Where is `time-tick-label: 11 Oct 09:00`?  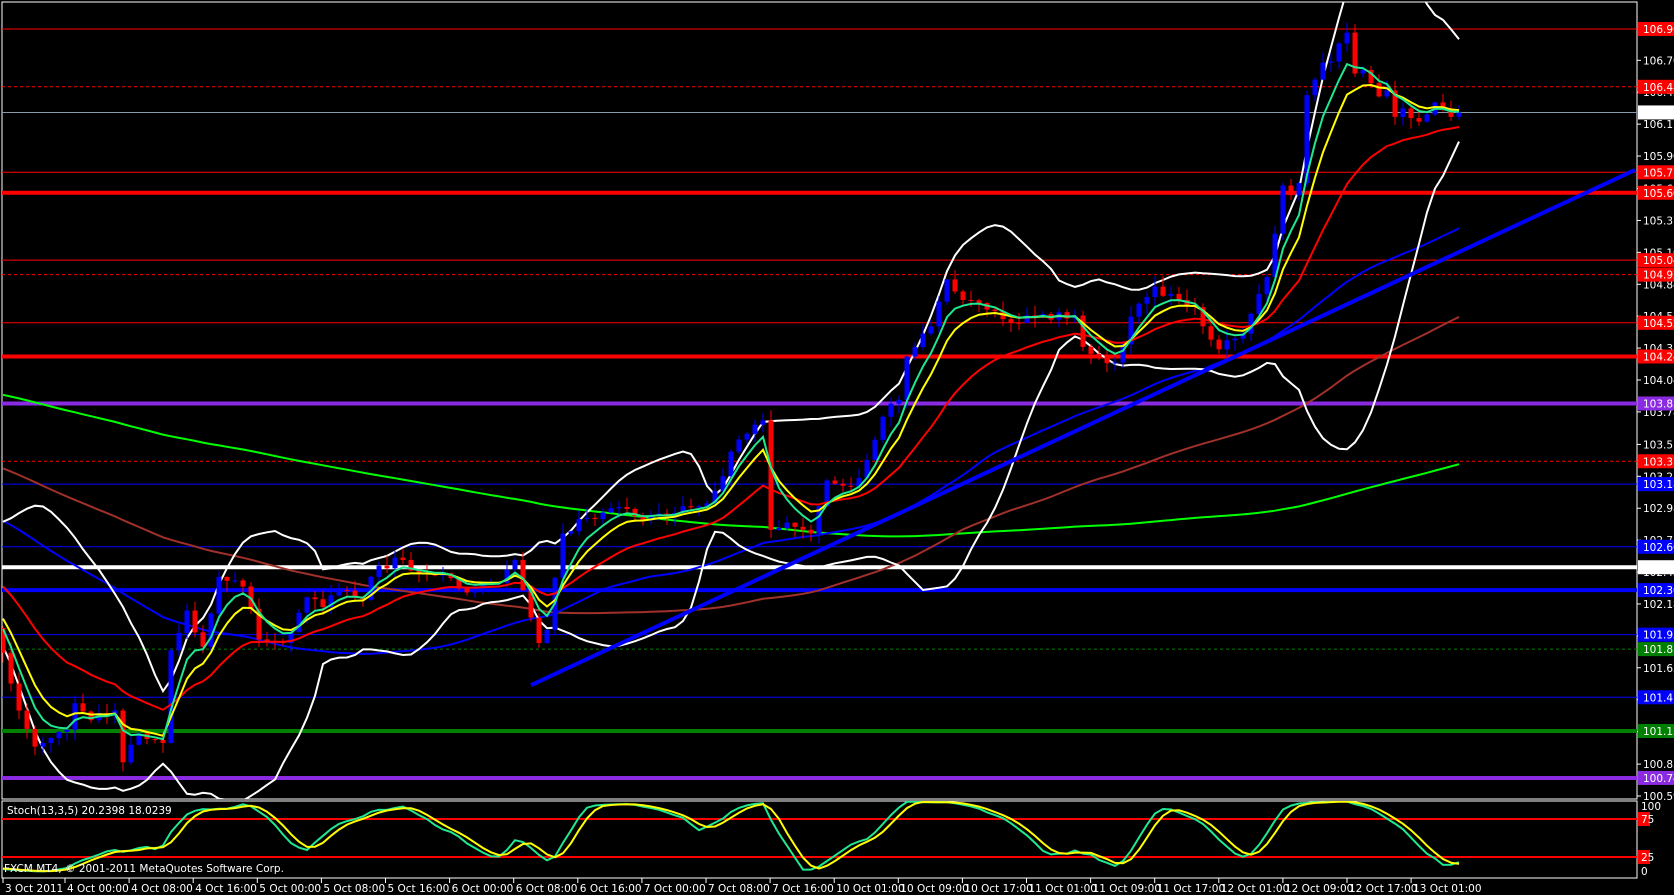 time-tick-label: 11 Oct 09:00 is located at coordinates (1127, 889).